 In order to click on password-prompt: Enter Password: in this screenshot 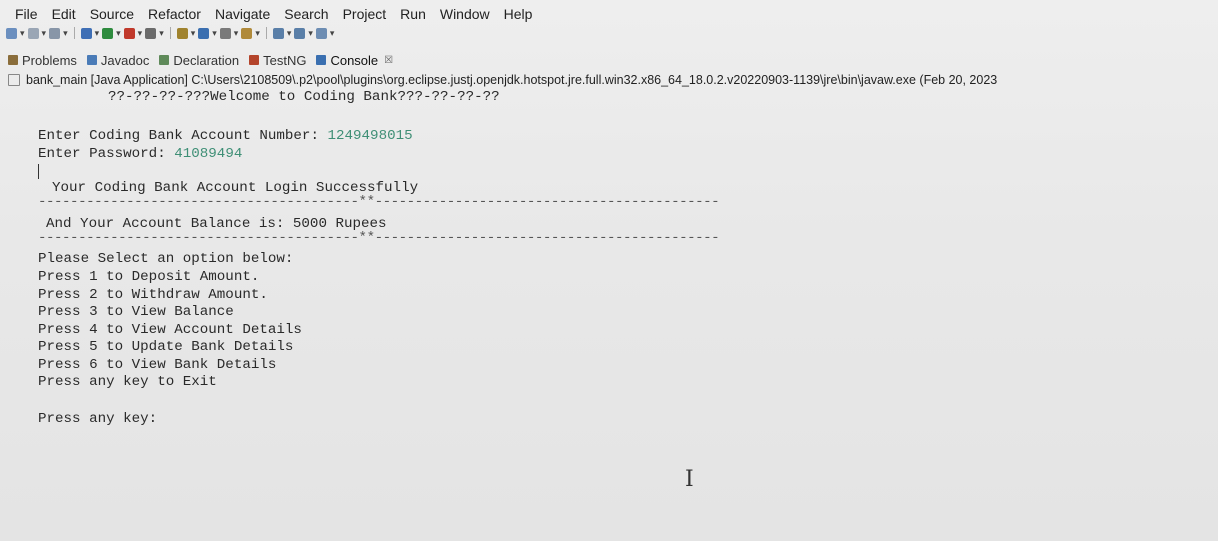, I will do `click(106, 154)`.